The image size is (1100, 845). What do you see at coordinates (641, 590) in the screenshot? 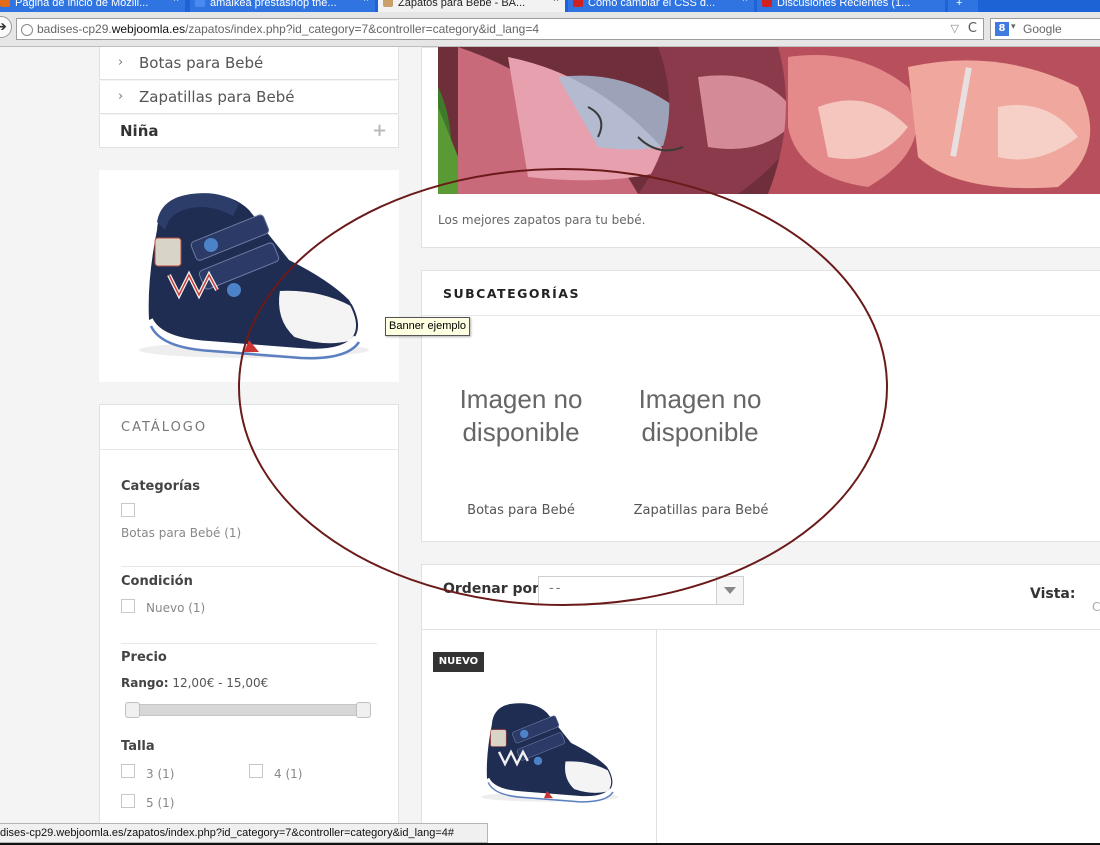
I see `sort-select: --` at bounding box center [641, 590].